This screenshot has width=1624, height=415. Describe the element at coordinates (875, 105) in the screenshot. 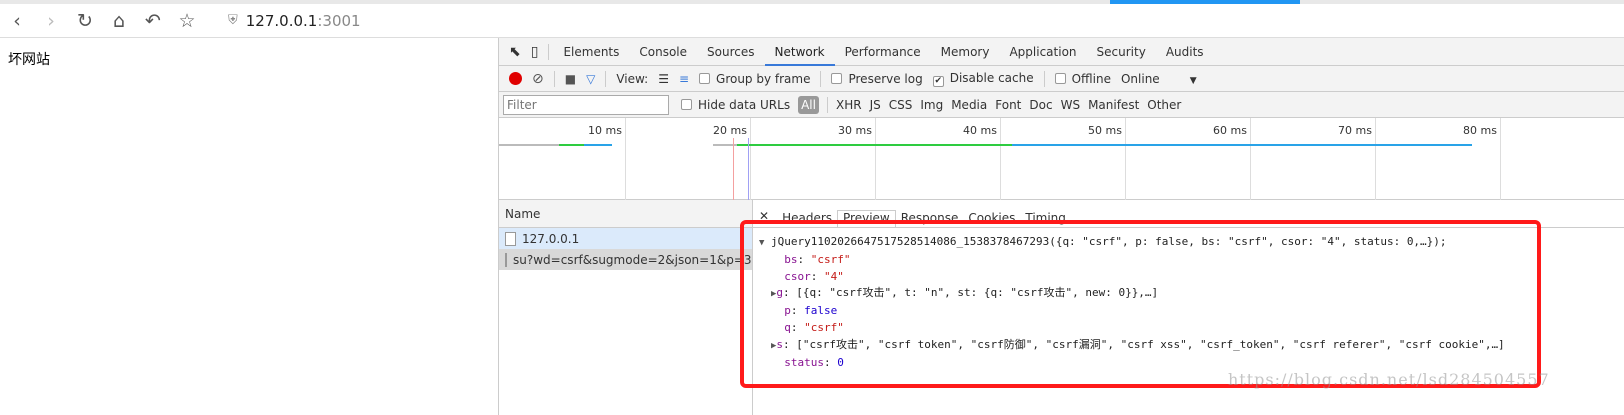

I see `filter-type-js: JS` at that location.